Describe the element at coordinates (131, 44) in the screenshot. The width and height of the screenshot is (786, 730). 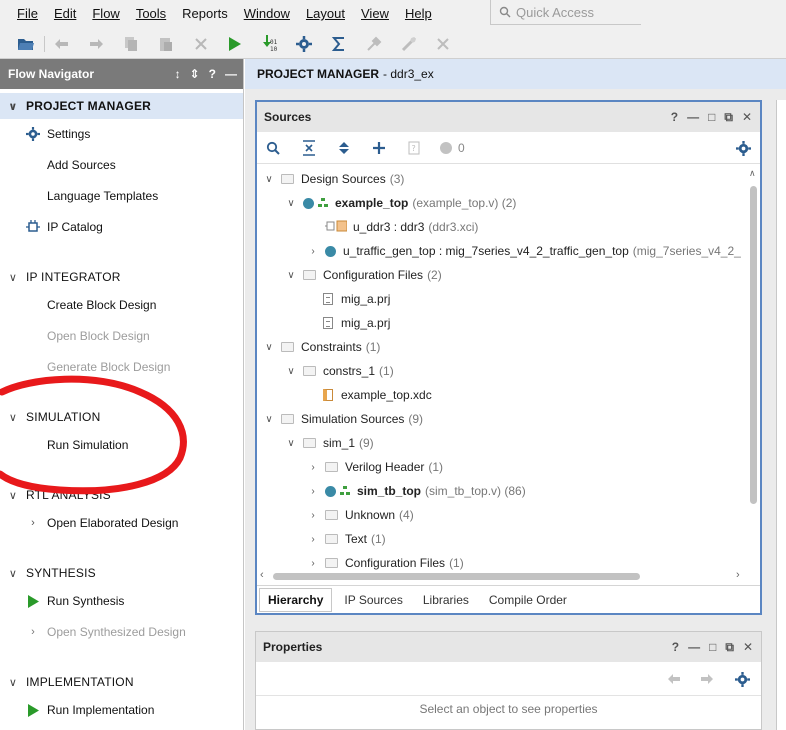
I see `copy-icon` at that location.